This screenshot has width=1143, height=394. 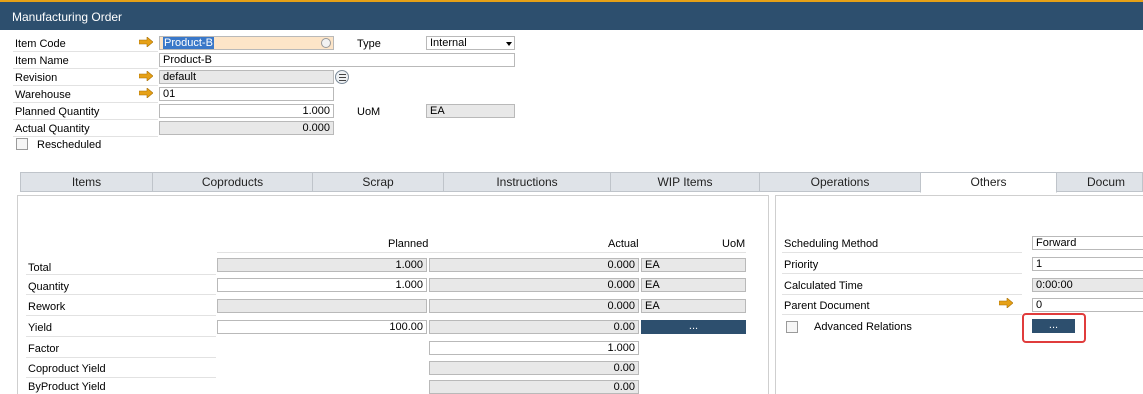 I want to click on byproduct-yield-label: ByProduct Yield, so click(x=67, y=387).